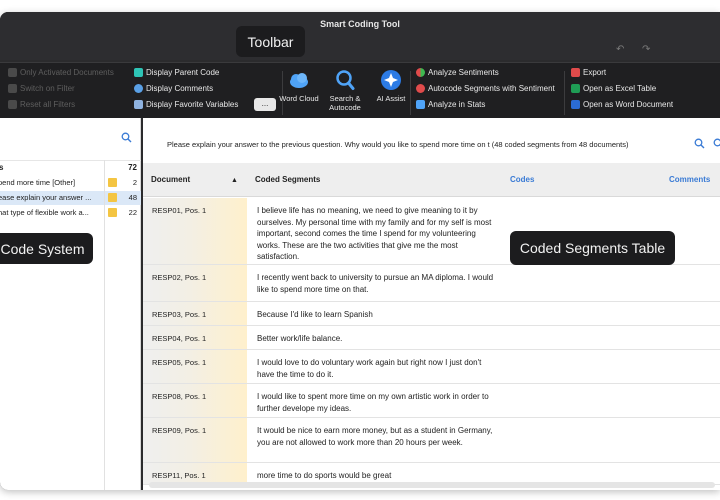  Describe the element at coordinates (195, 313) in the screenshot. I see `document-cell: RESP03, Pos. 1` at that location.